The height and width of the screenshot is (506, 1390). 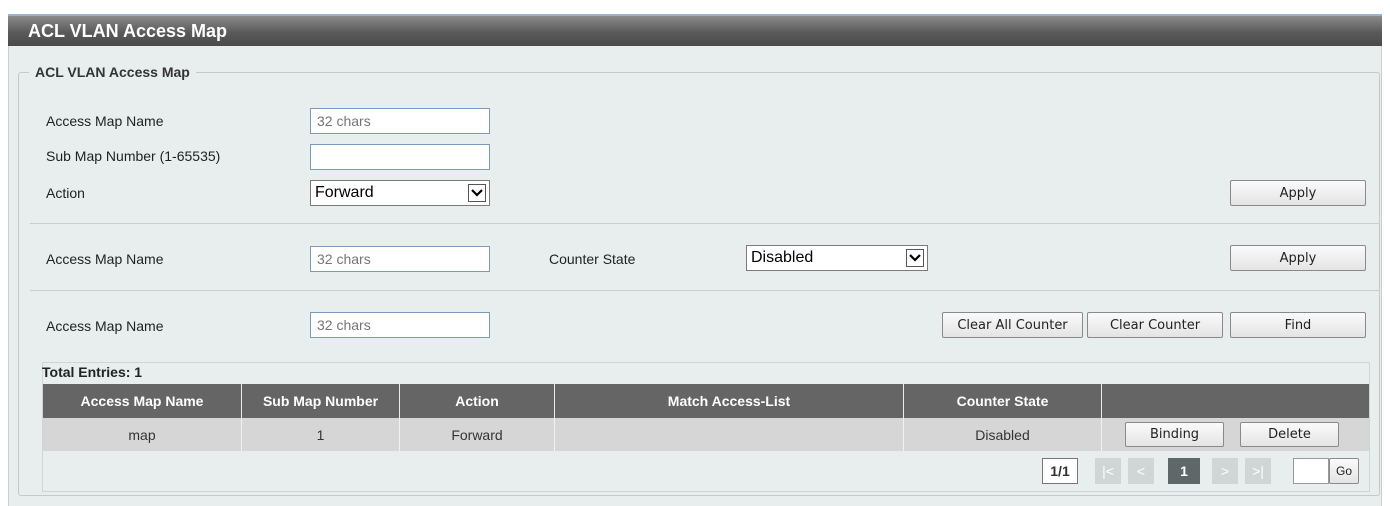 I want to click on cell-match-access-list, so click(x=729, y=434).